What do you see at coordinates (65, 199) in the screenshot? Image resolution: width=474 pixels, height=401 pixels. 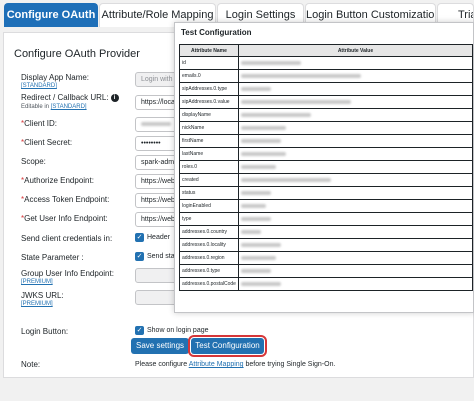 I see `access-token-endpoint-label: *Access Token Endpoint:` at bounding box center [65, 199].